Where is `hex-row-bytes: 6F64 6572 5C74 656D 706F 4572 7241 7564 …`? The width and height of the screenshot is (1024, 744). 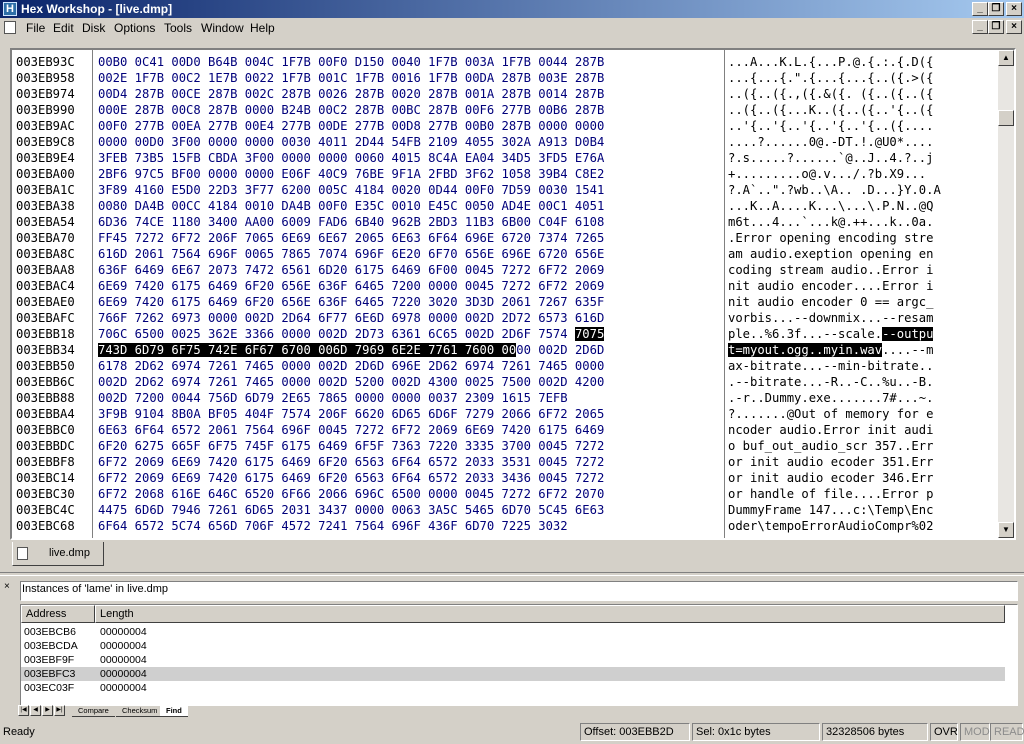 hex-row-bytes: 6F64 6572 5C74 656D 706F 4572 7241 7564 … is located at coordinates (351, 526).